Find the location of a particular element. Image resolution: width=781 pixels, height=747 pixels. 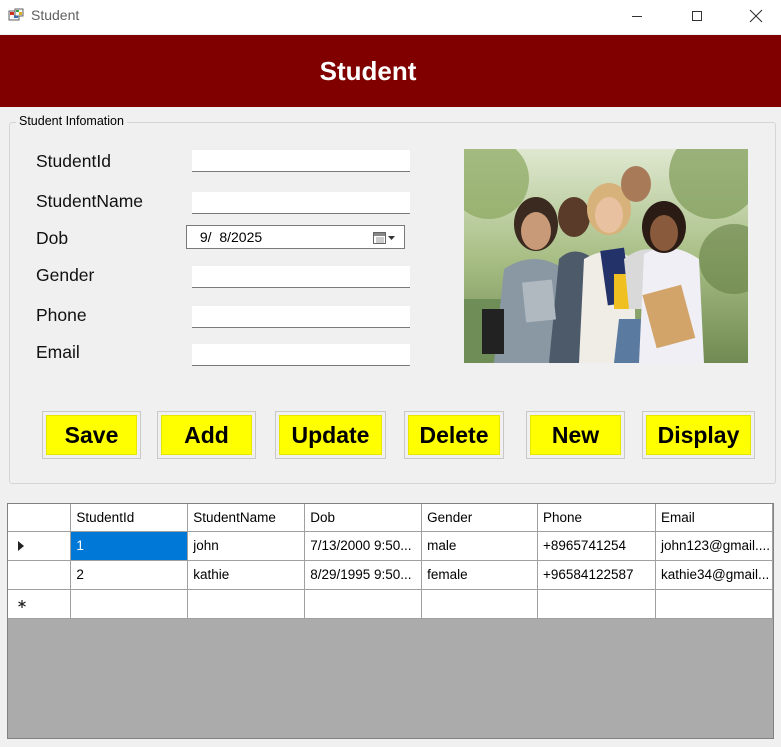

column-header: StudentName is located at coordinates (246, 518).